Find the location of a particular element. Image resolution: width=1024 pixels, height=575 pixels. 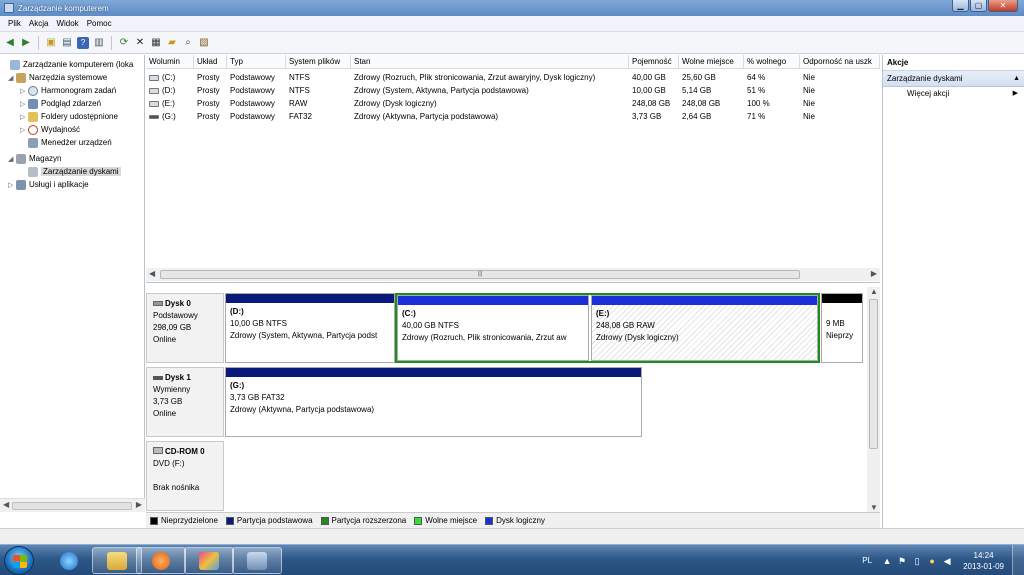

collapse-icon: ▲ is located at coordinates (1016, 79).